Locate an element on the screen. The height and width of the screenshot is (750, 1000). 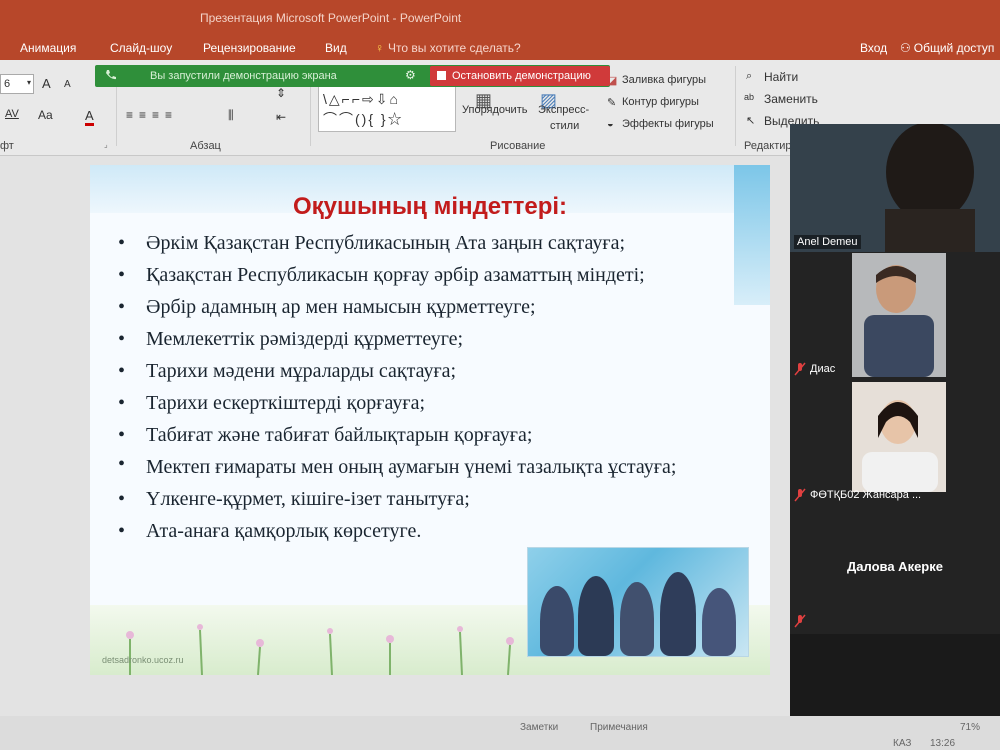
drawing-group-label: Рисование is located at coordinates (518, 146).